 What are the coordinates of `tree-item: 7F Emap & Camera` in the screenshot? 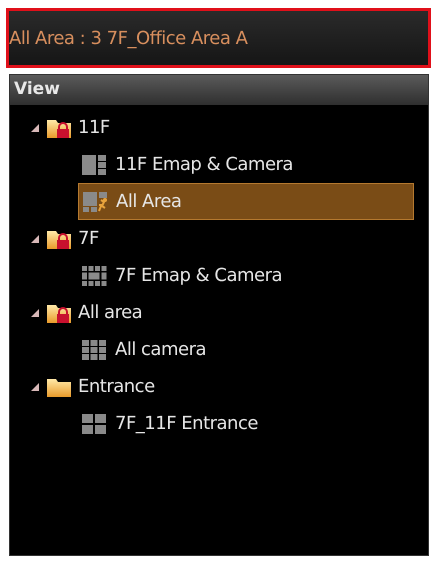 It's located at (246, 275).